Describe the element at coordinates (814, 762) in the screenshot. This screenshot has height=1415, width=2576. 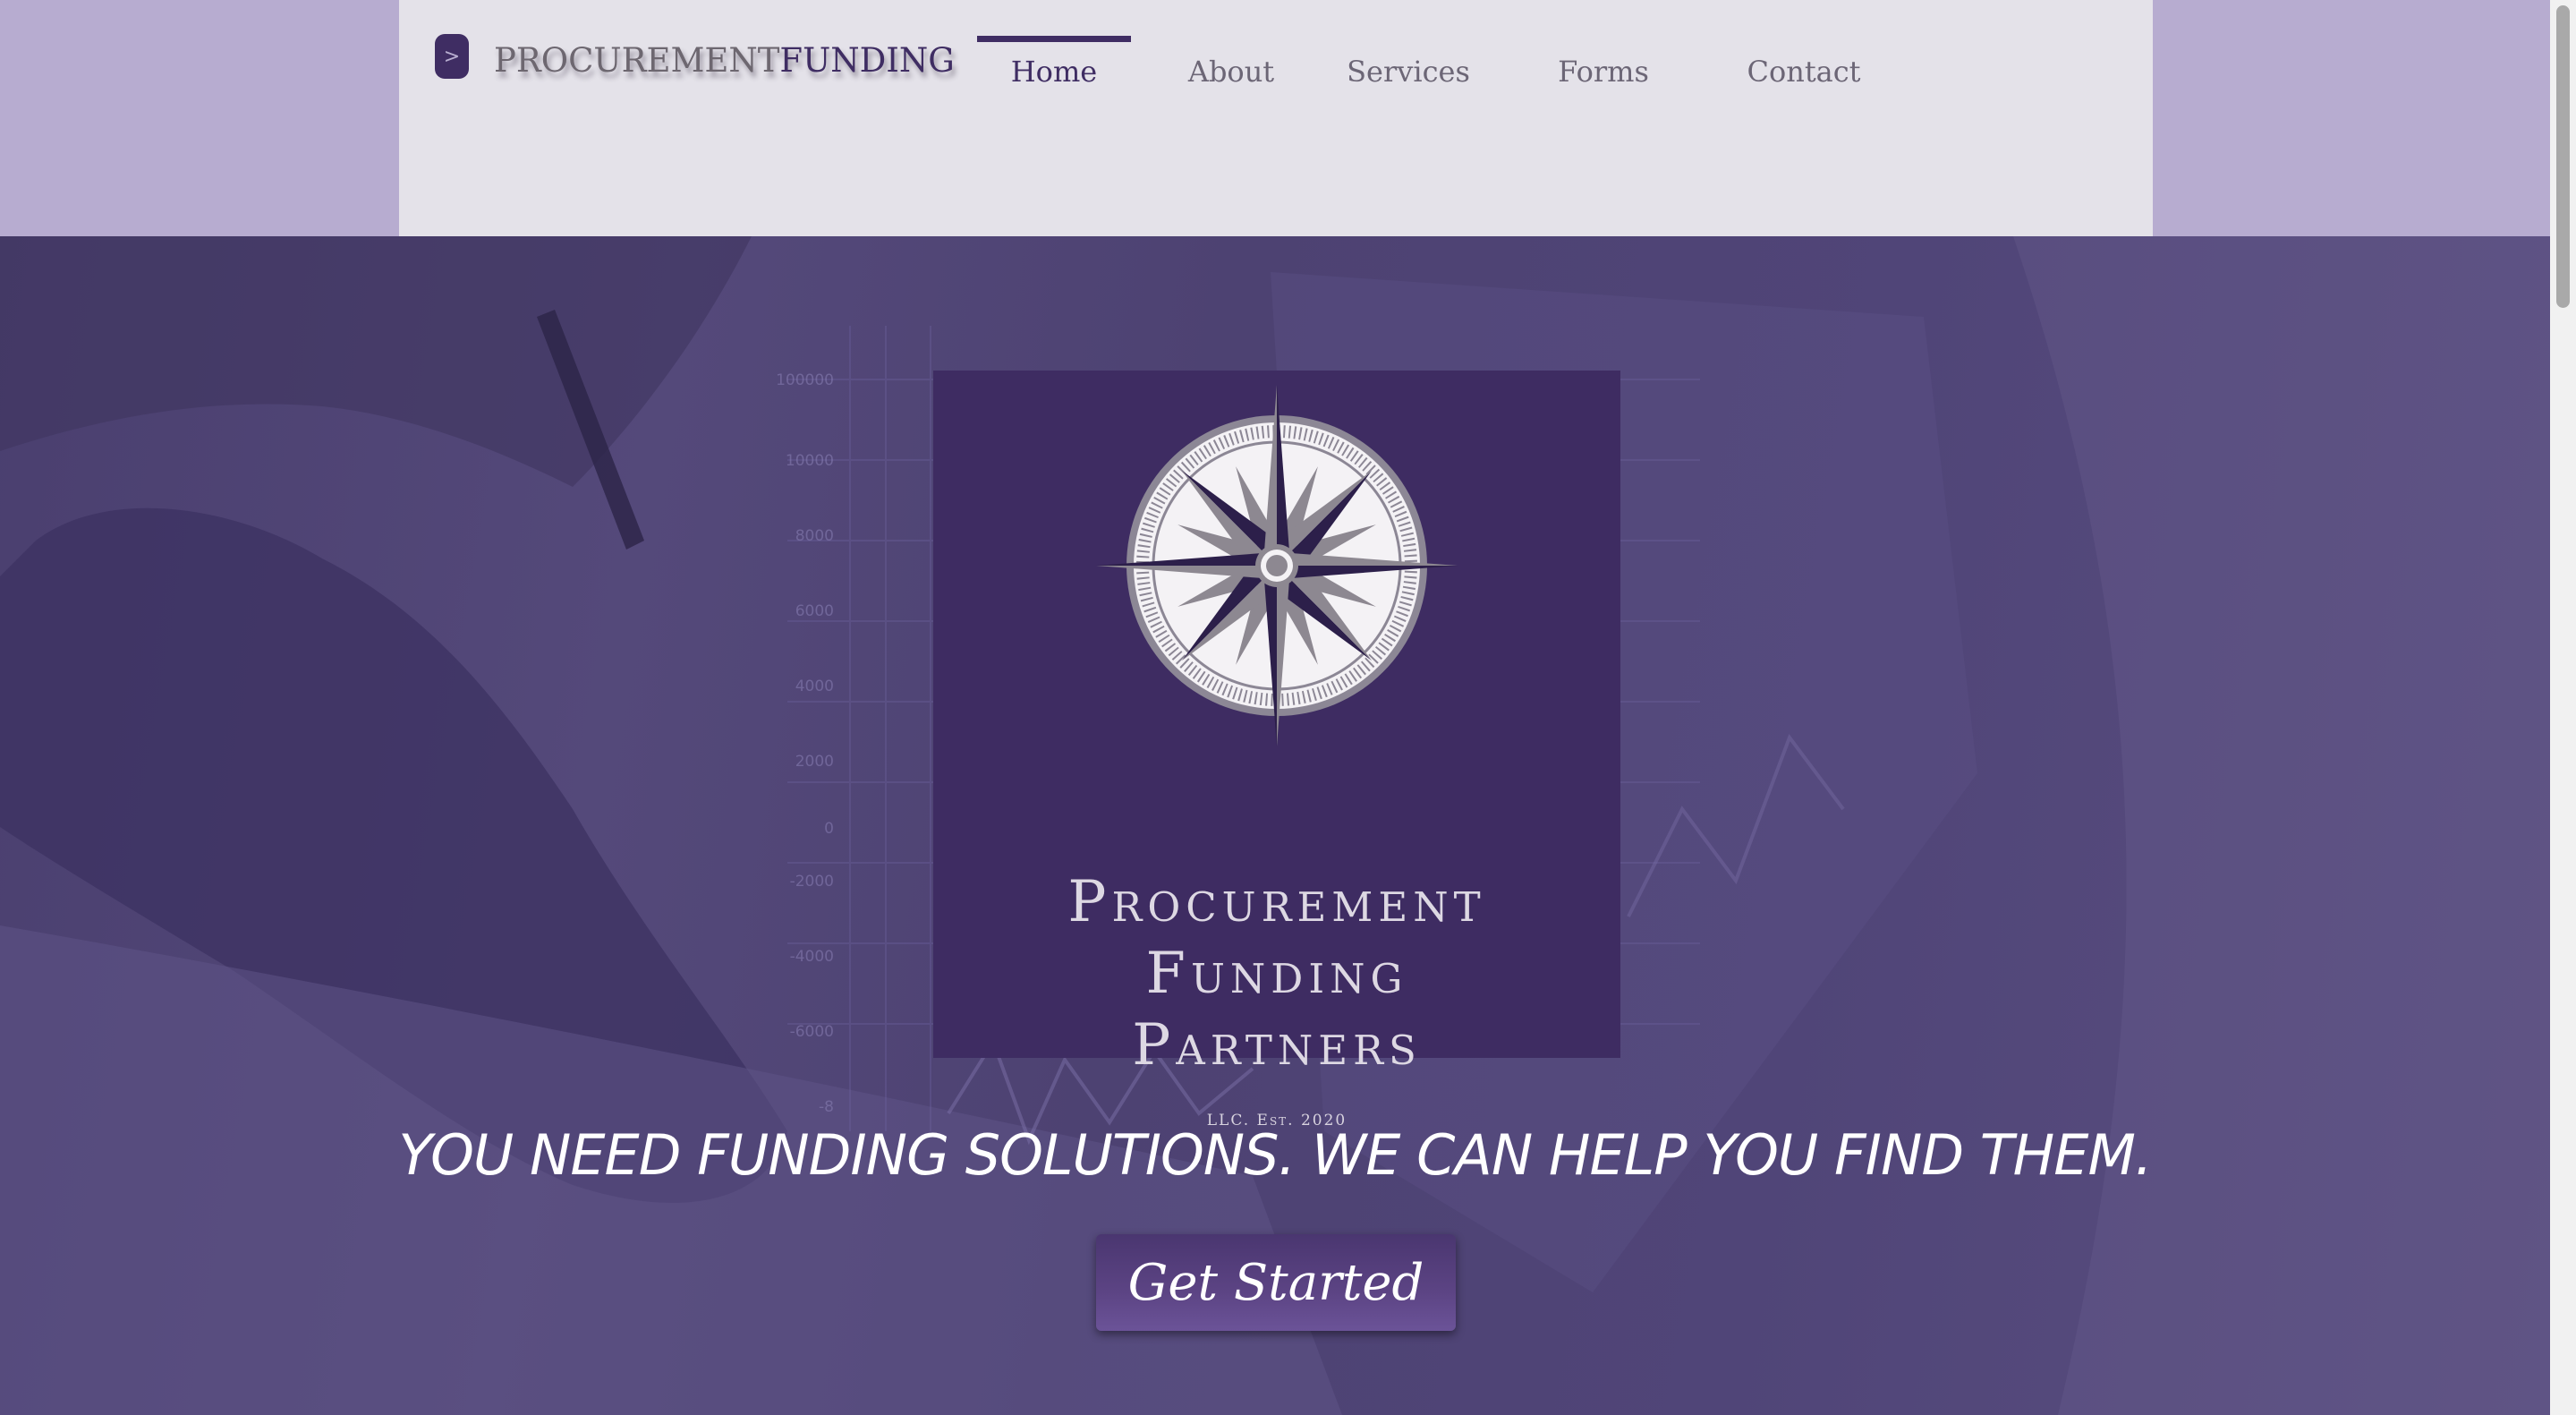
I see `chart-label-5: 2000` at that location.